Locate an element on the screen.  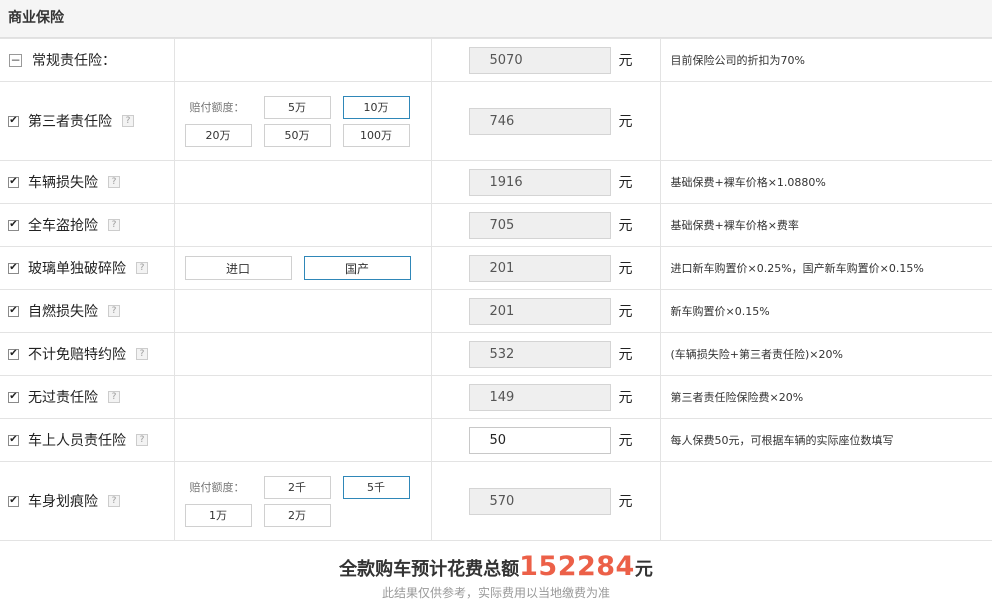
total-line: 全款购车预计花费总额 152284 元 is located at coordinates (496, 566).